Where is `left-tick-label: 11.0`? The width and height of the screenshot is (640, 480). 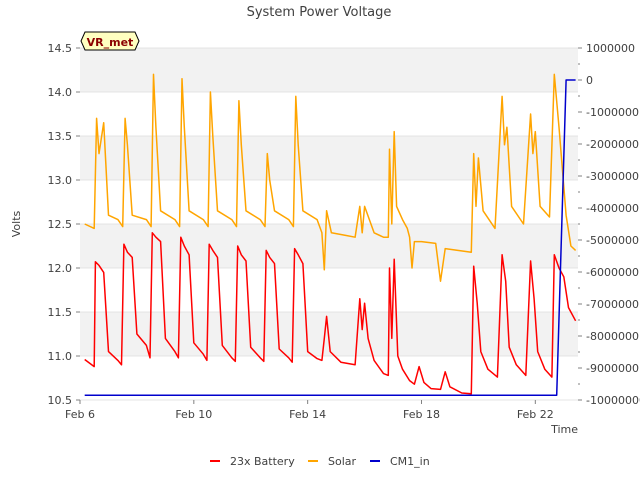
left-tick-label: 11.0 is located at coordinates (60, 356).